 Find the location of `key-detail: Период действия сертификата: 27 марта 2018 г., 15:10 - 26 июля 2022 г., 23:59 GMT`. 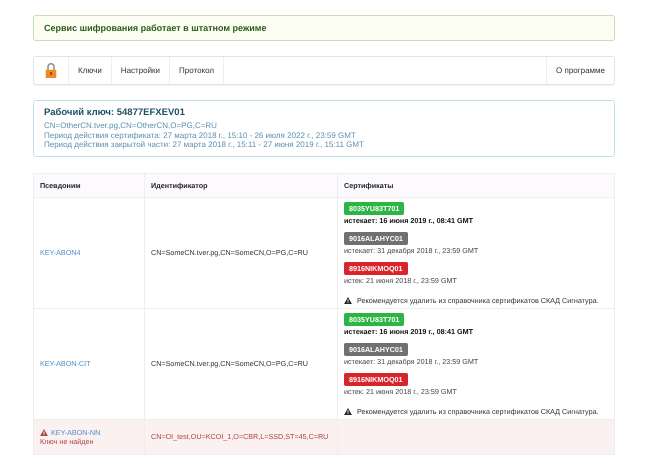

key-detail: Период действия сертификата: 27 марта 2018 г., 15:10 - 26 июля 2022 г., 23:59 GMT is located at coordinates (200, 135).